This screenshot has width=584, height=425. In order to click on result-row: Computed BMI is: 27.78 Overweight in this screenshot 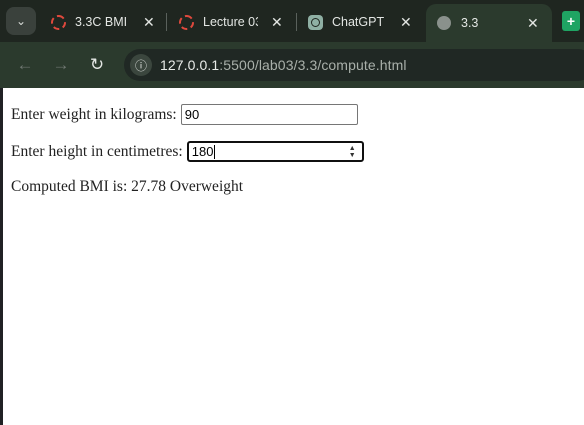, I will do `click(127, 187)`.